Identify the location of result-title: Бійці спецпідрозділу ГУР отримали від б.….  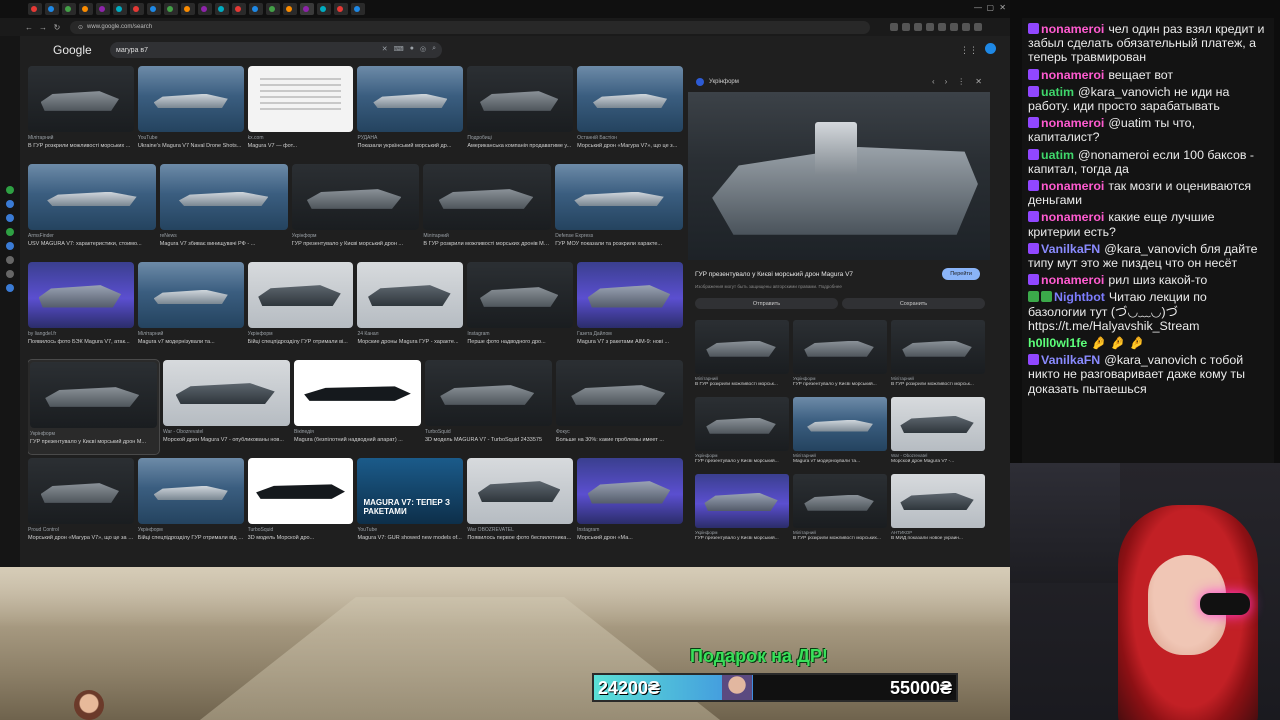
(191, 538).